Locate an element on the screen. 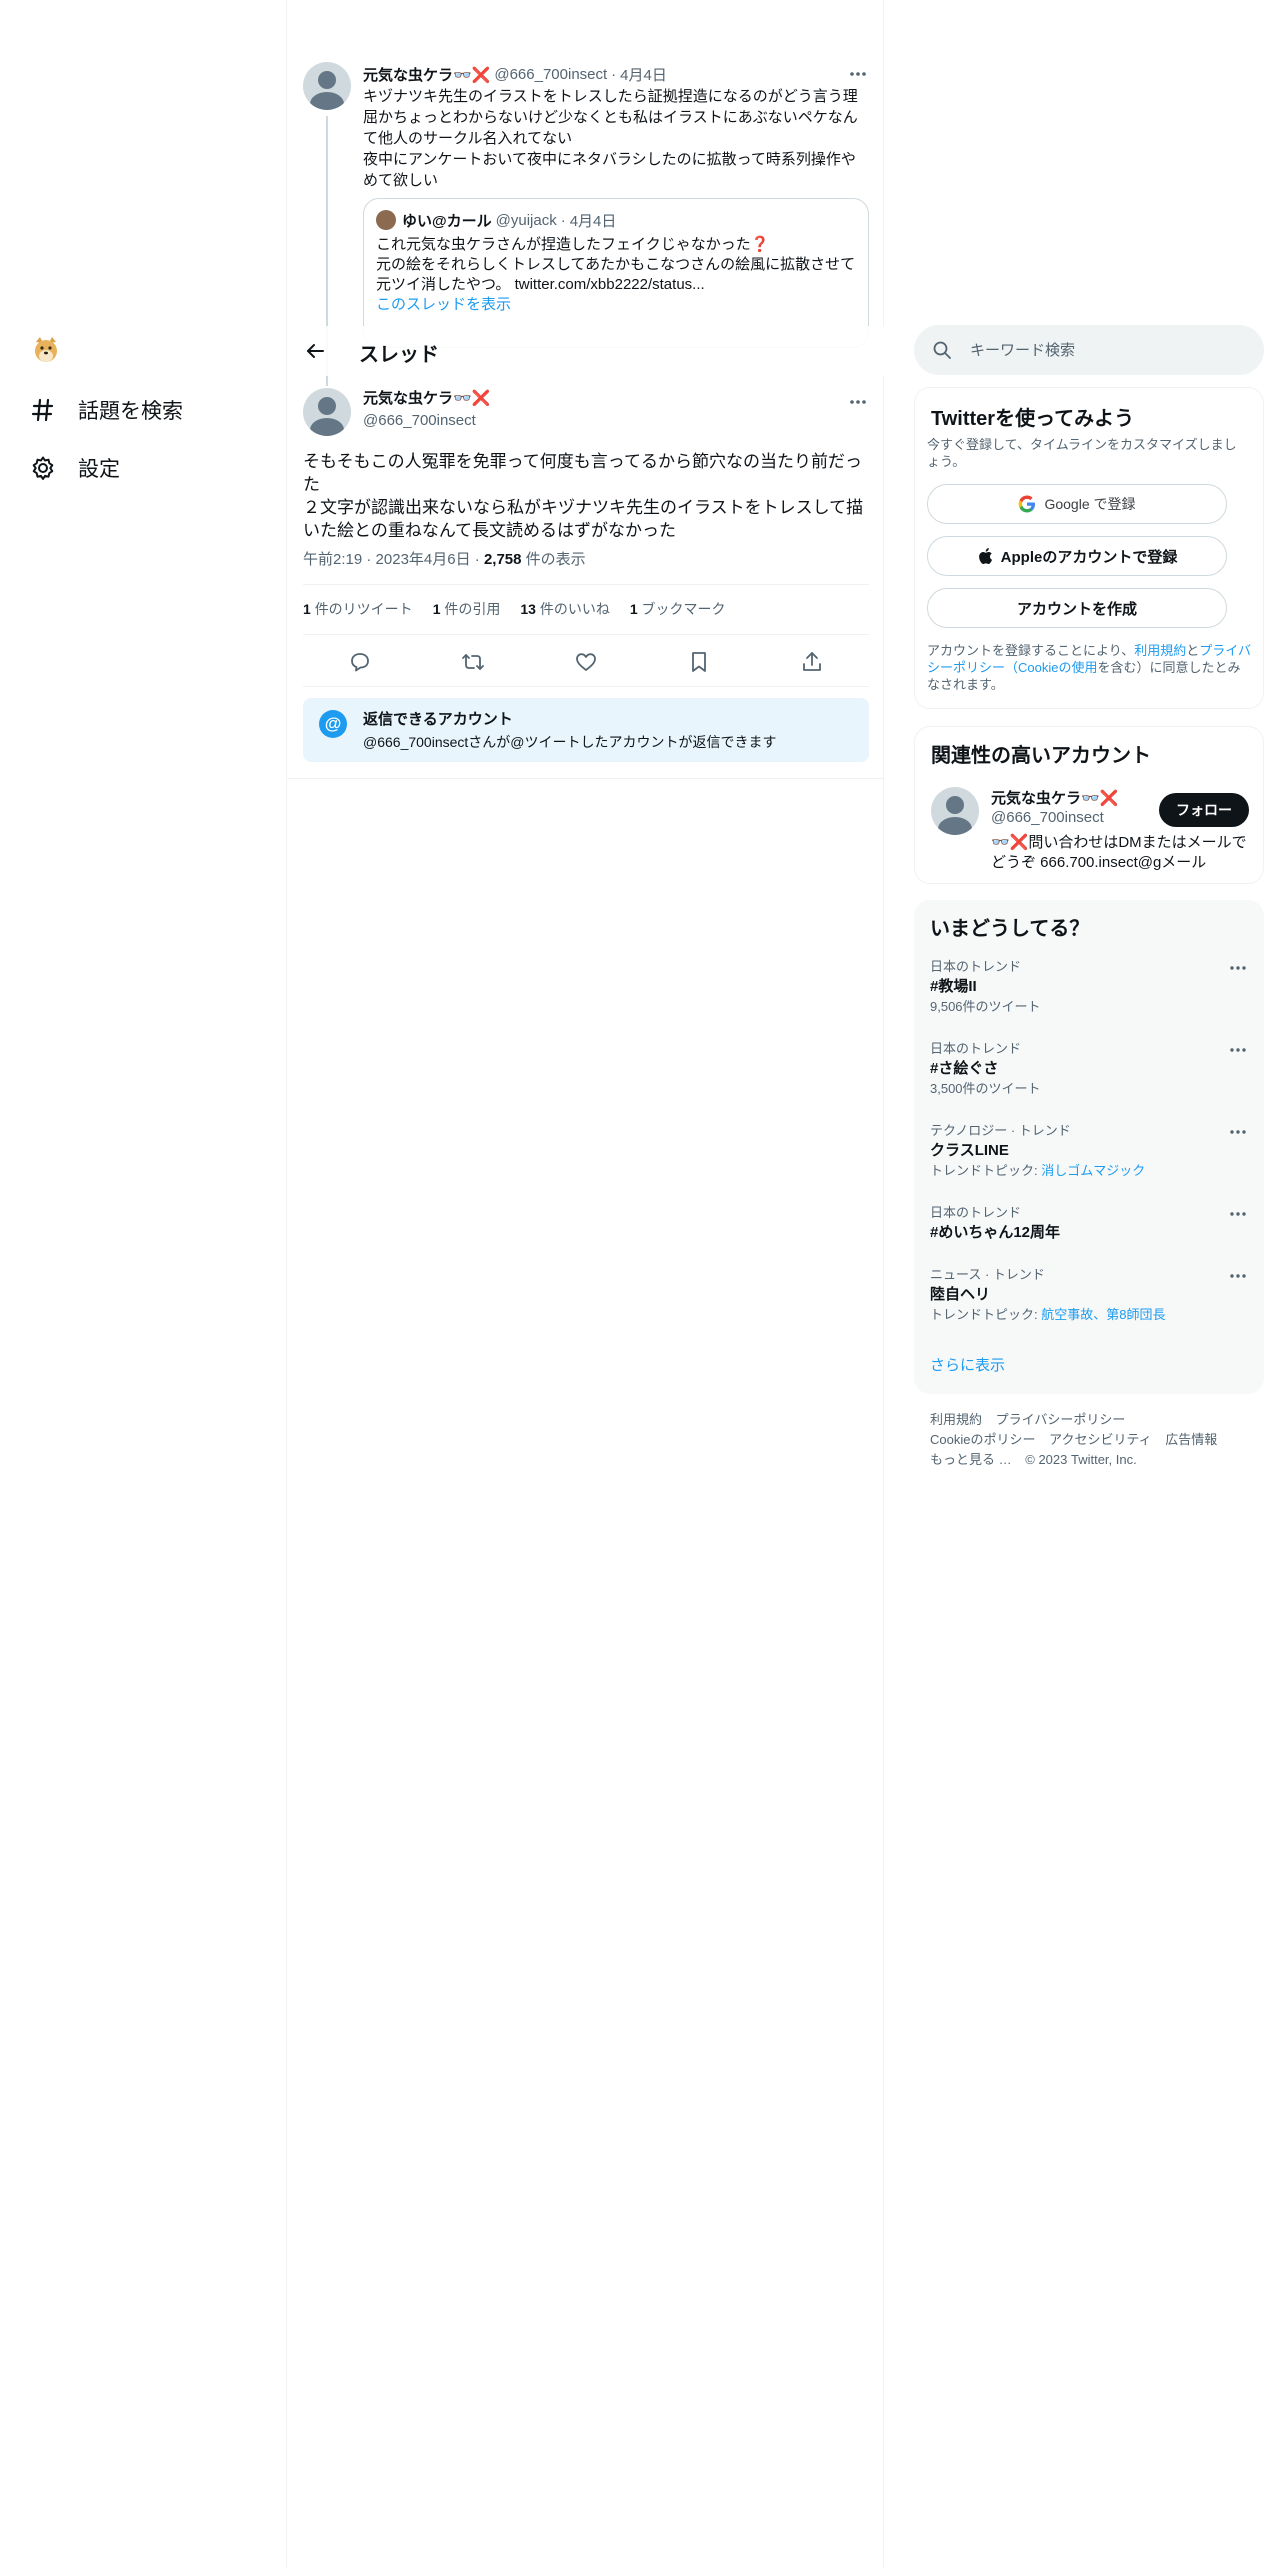 This screenshot has width=1284, height=2568. reply-restriction-title: 返信できるアカウント is located at coordinates (438, 719).